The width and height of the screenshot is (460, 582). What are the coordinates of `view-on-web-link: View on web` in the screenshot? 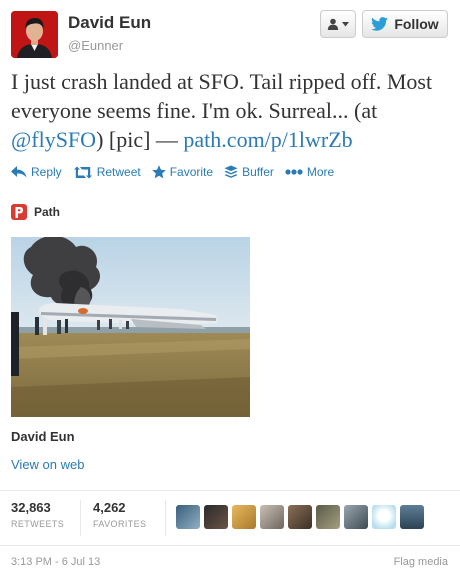 It's located at (47, 464).